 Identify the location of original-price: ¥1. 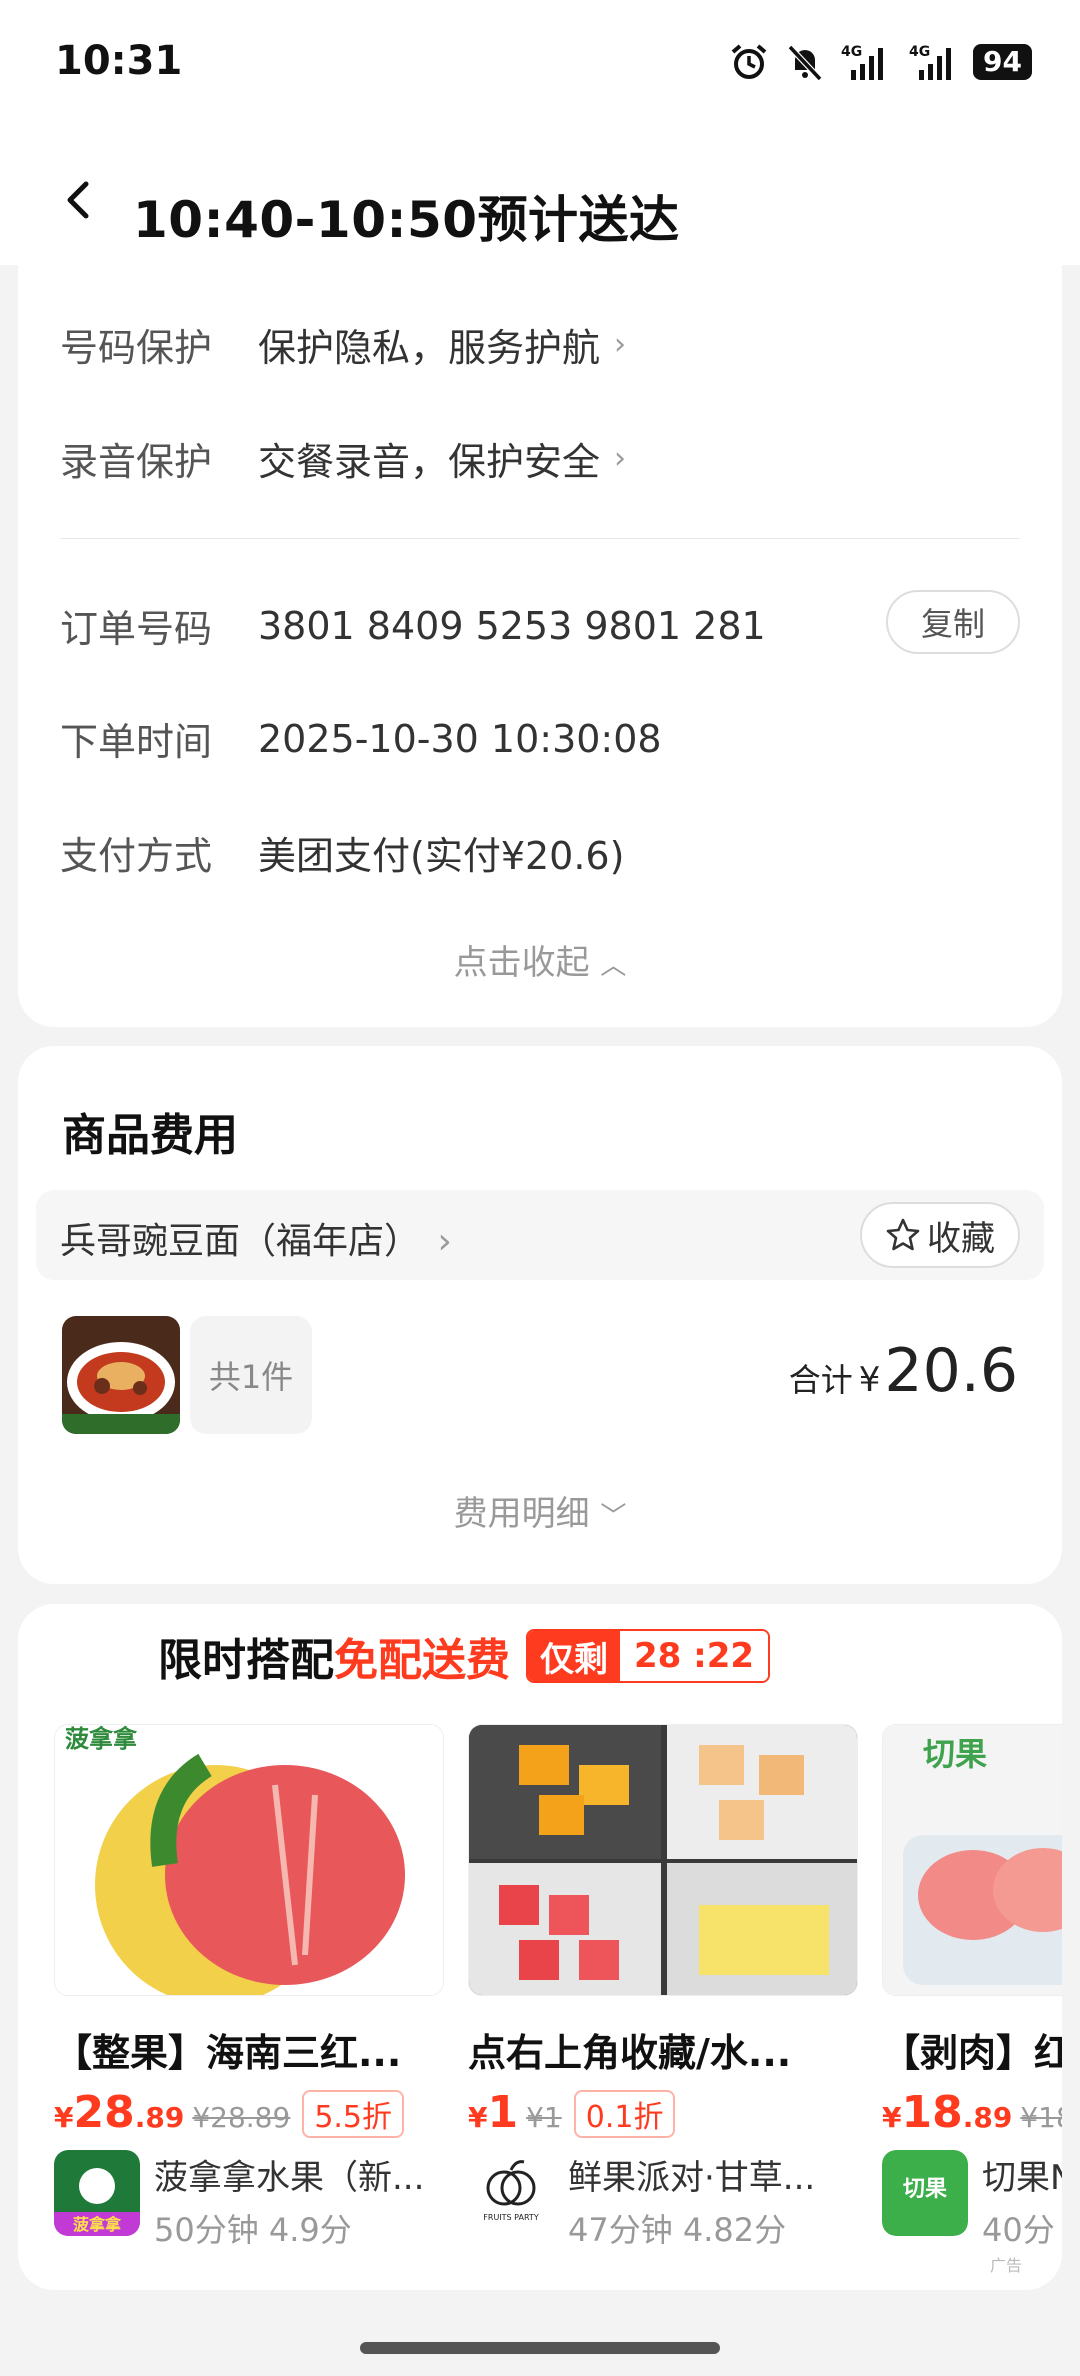
(544, 2117).